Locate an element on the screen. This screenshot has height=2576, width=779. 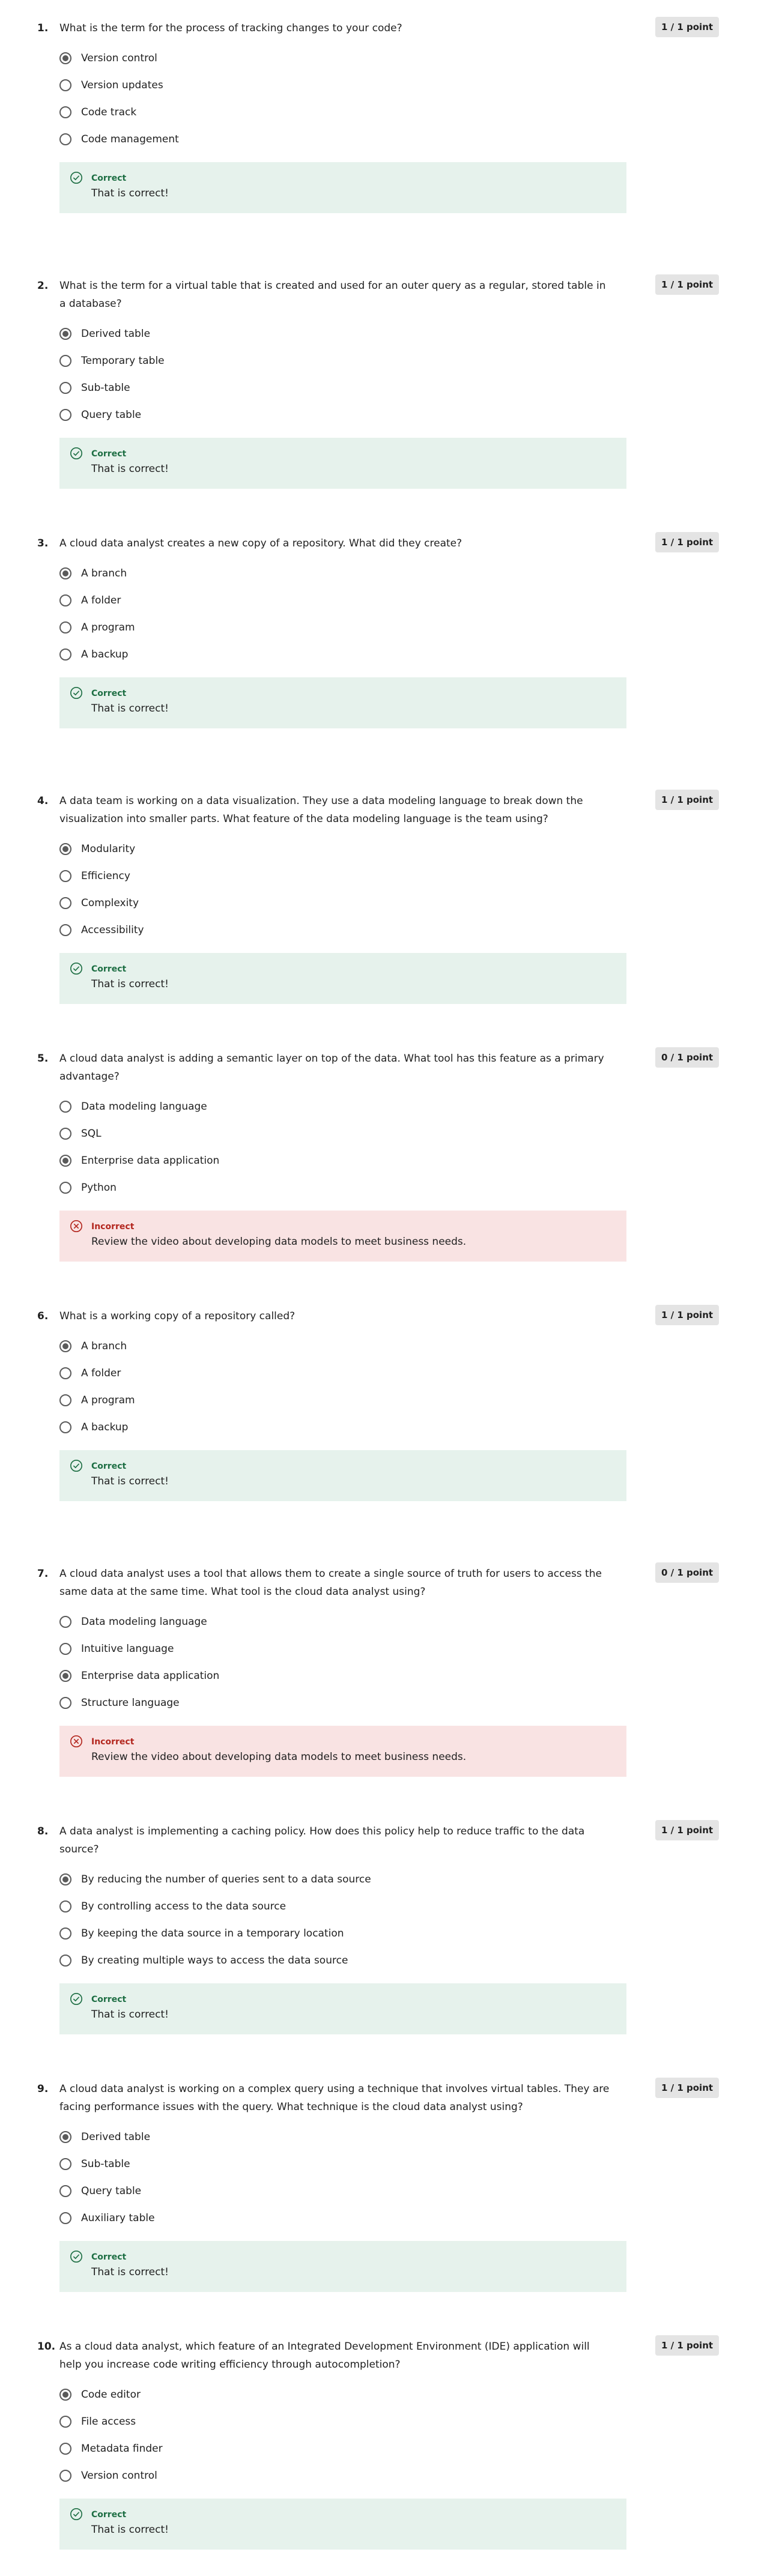
answer-option: Accessibility is located at coordinates (419, 930).